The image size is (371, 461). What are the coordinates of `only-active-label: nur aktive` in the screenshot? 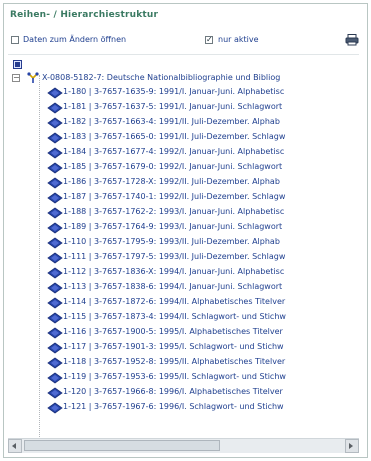 It's located at (238, 39).